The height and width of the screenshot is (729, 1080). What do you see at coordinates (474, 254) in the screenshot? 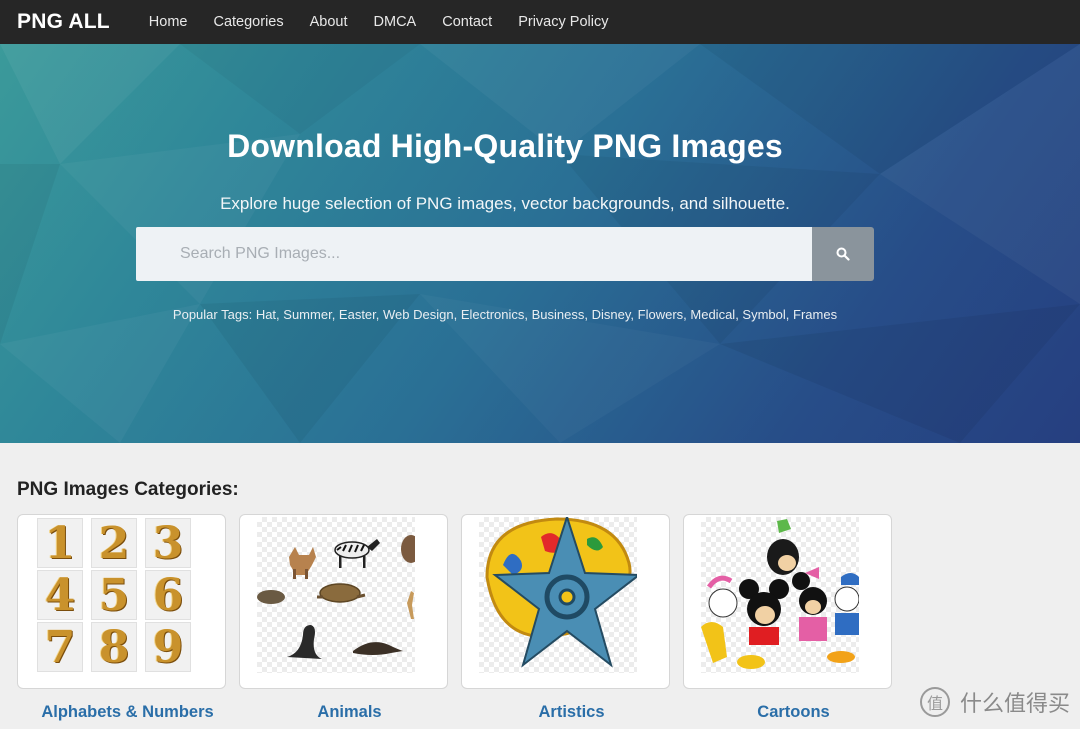
I see `search-input` at bounding box center [474, 254].